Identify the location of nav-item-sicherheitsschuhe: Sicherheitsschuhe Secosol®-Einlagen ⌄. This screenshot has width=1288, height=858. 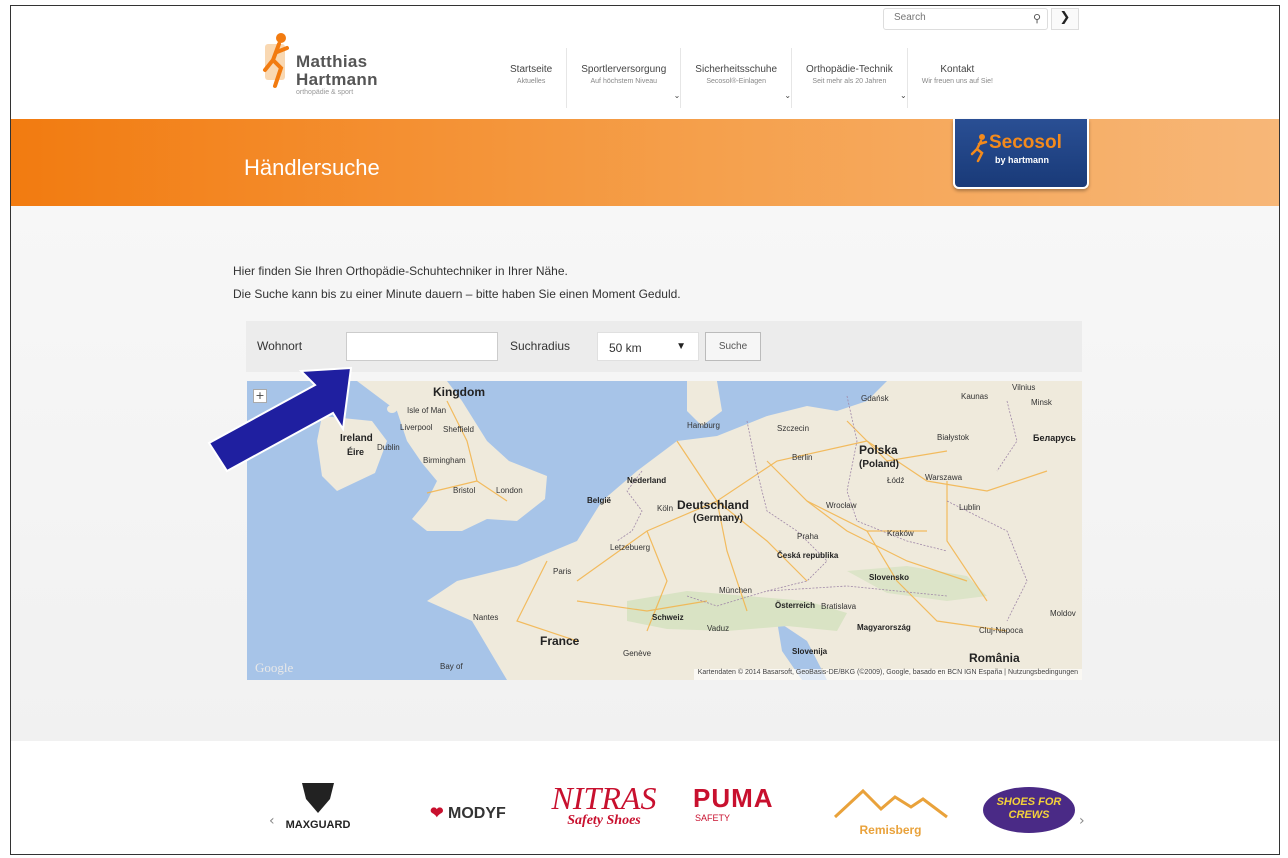
(735, 78).